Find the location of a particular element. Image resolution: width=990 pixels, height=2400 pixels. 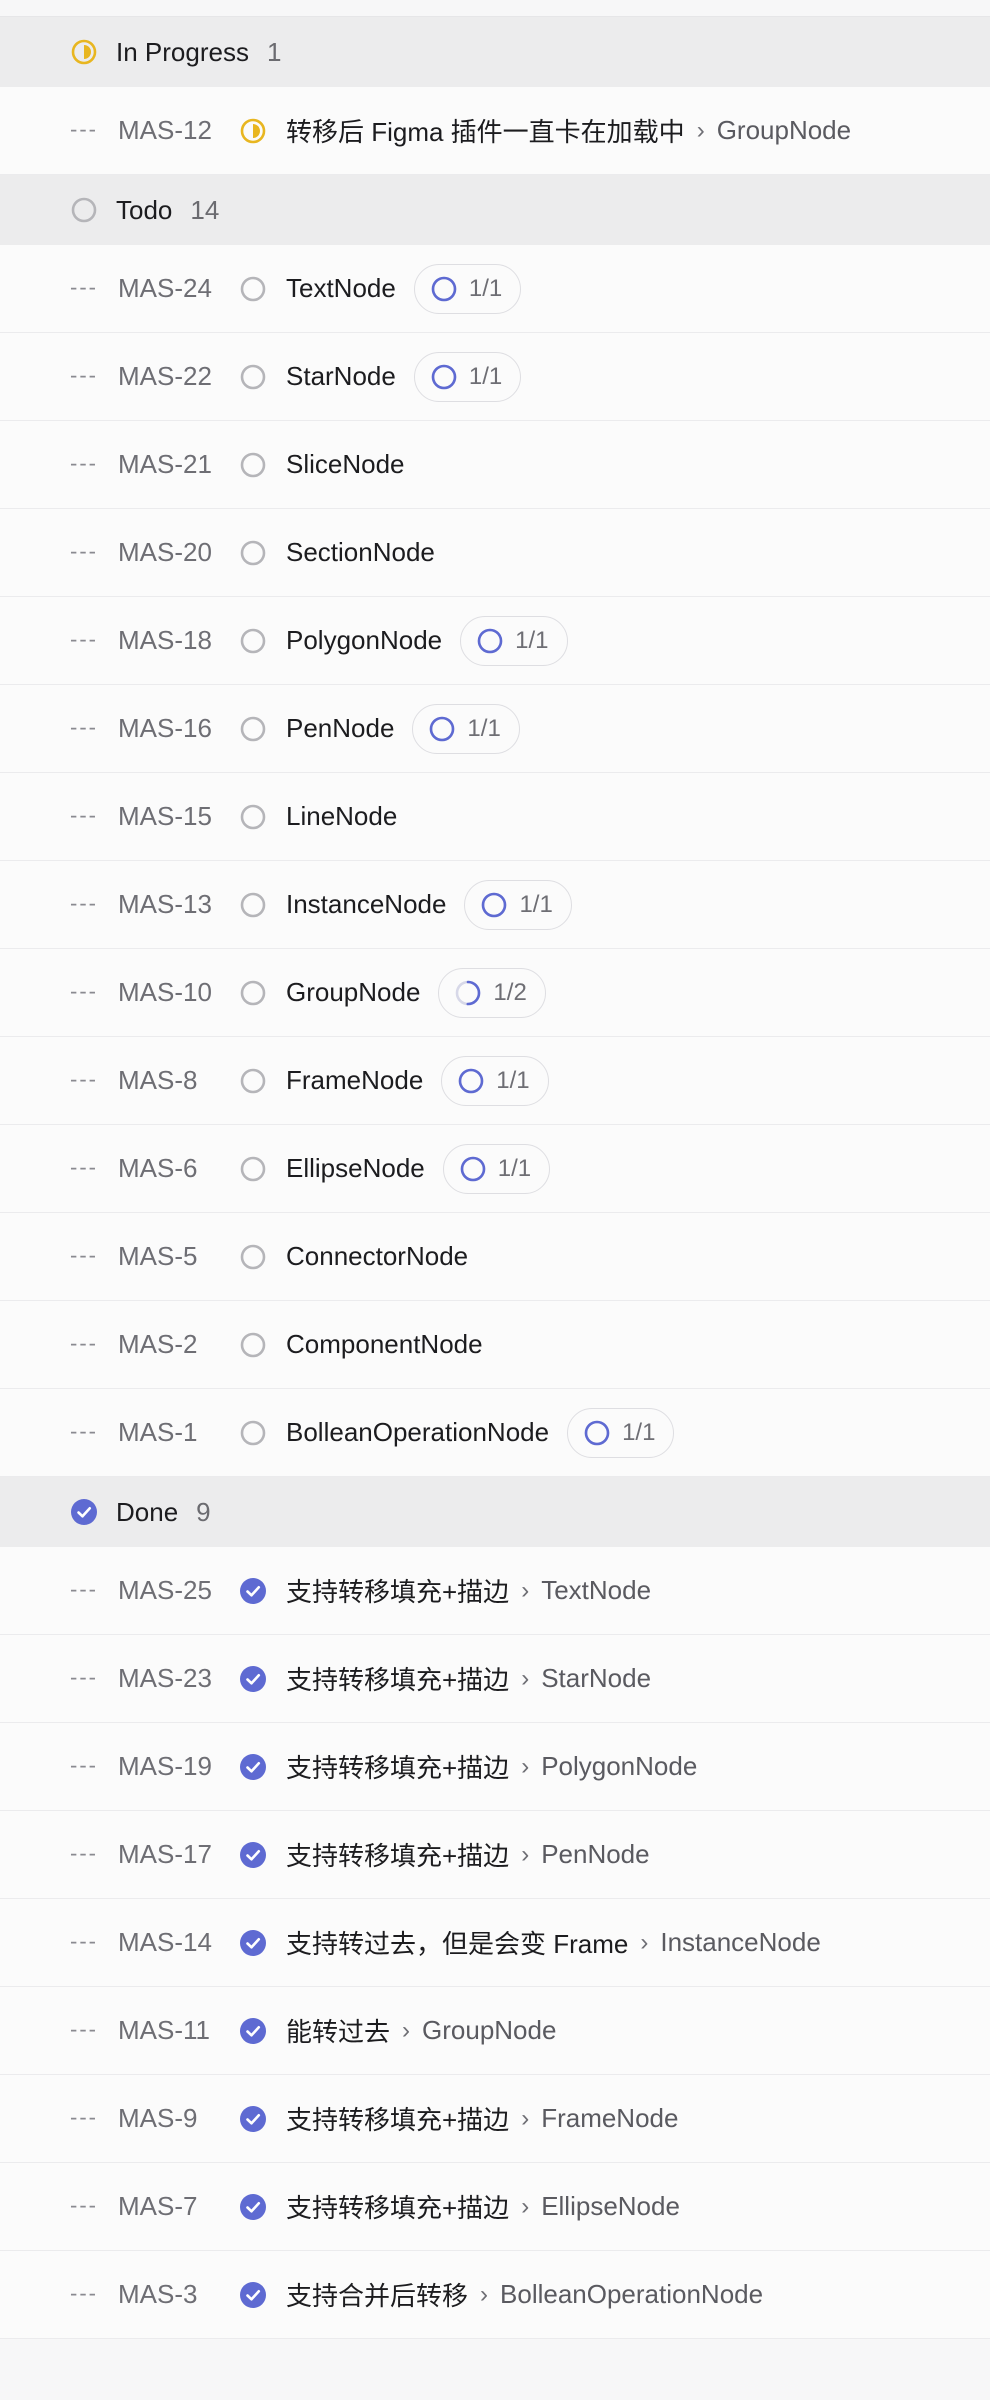

issue-row: --- MAS-13 InstanceNode 1/1 is located at coordinates (495, 905).